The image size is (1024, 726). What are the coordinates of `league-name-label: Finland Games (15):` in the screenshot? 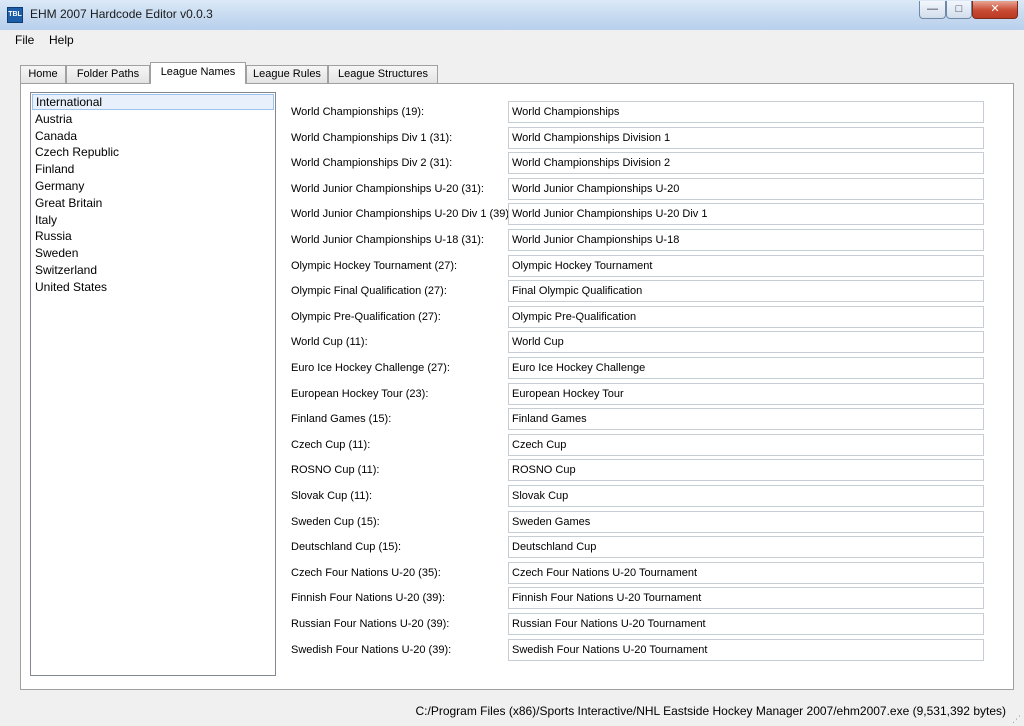 It's located at (341, 419).